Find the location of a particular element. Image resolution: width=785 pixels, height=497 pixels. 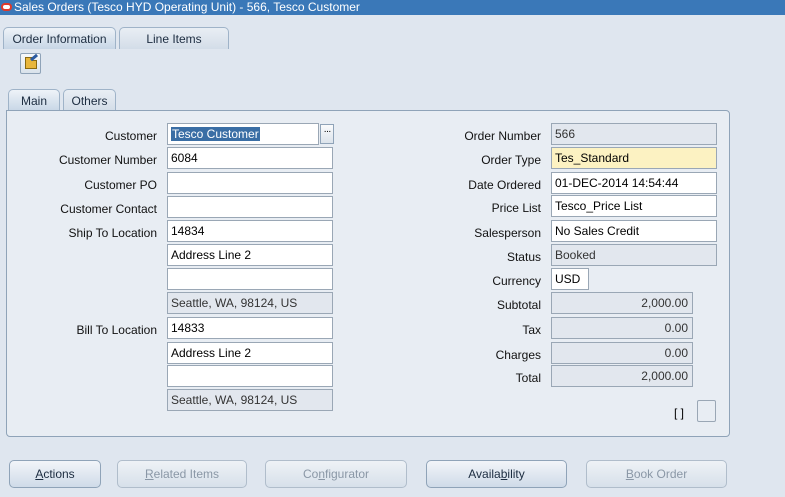

related-items-button: Related Items is located at coordinates (182, 474).